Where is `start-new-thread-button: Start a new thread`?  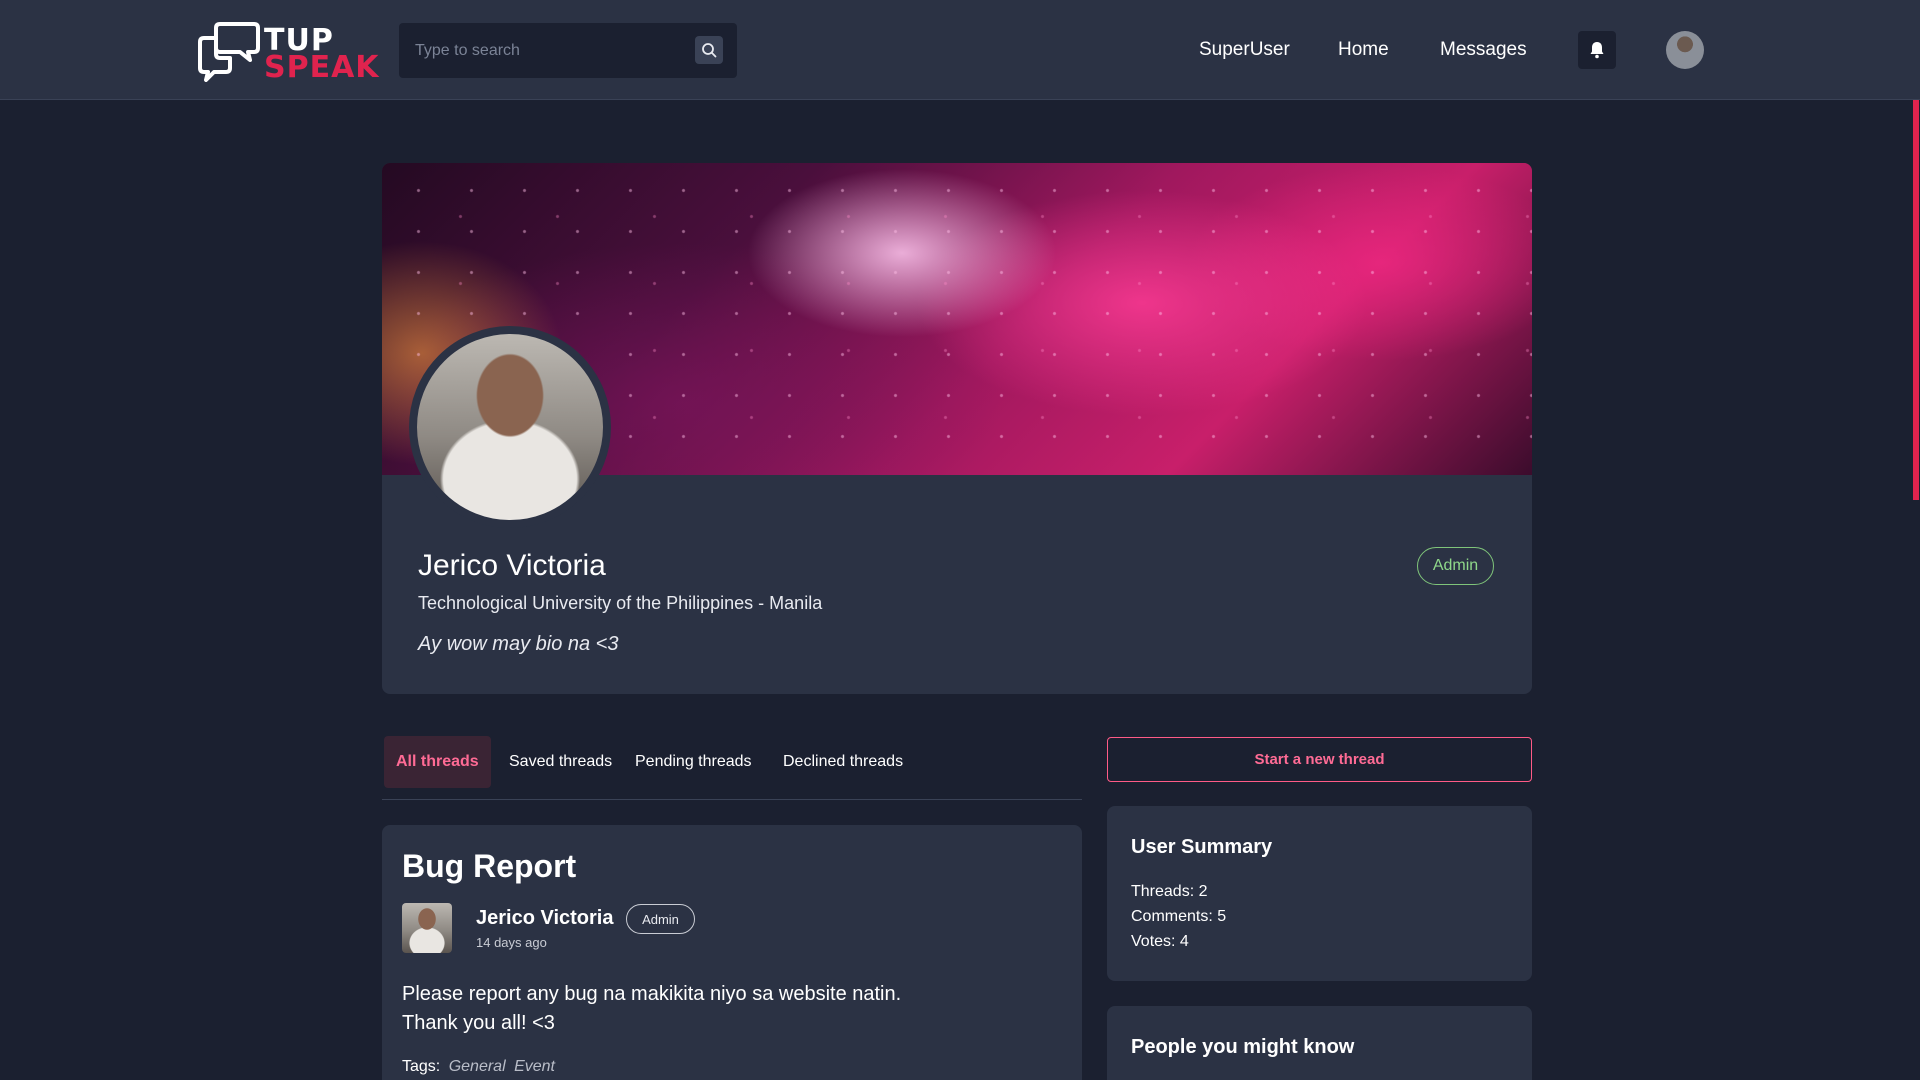 start-new-thread-button: Start a new thread is located at coordinates (1319, 759).